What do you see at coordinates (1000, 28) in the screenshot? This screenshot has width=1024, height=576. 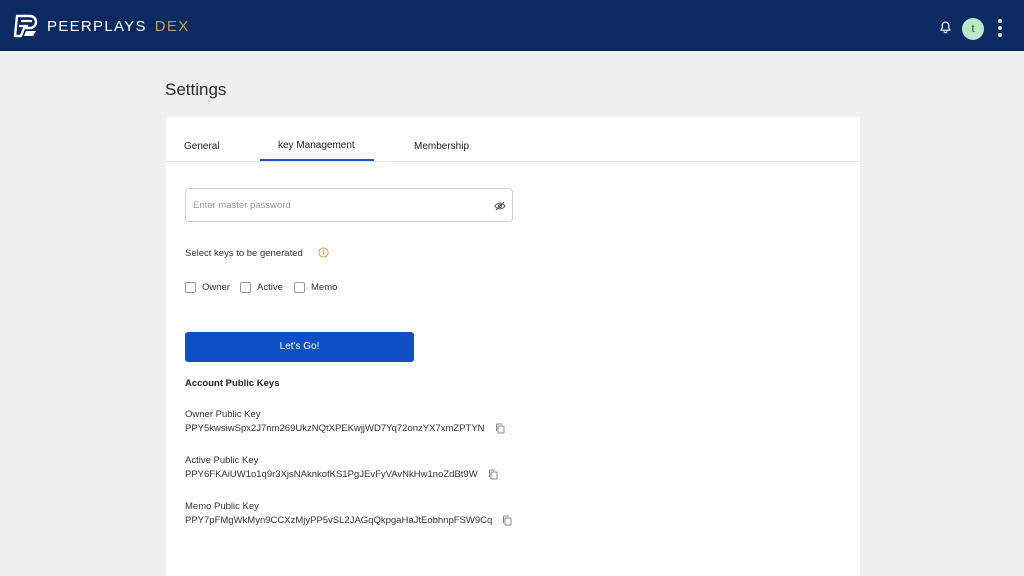 I see `more-vertical-icon` at bounding box center [1000, 28].